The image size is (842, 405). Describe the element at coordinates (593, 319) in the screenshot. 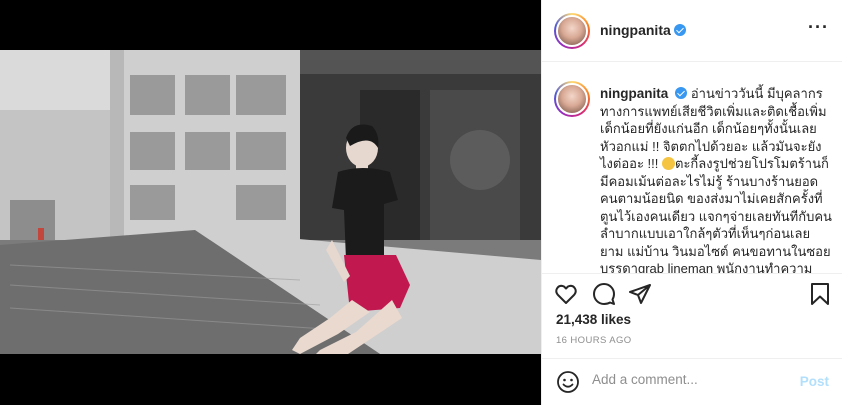

I see `likes-count: 21,438 likes` at that location.